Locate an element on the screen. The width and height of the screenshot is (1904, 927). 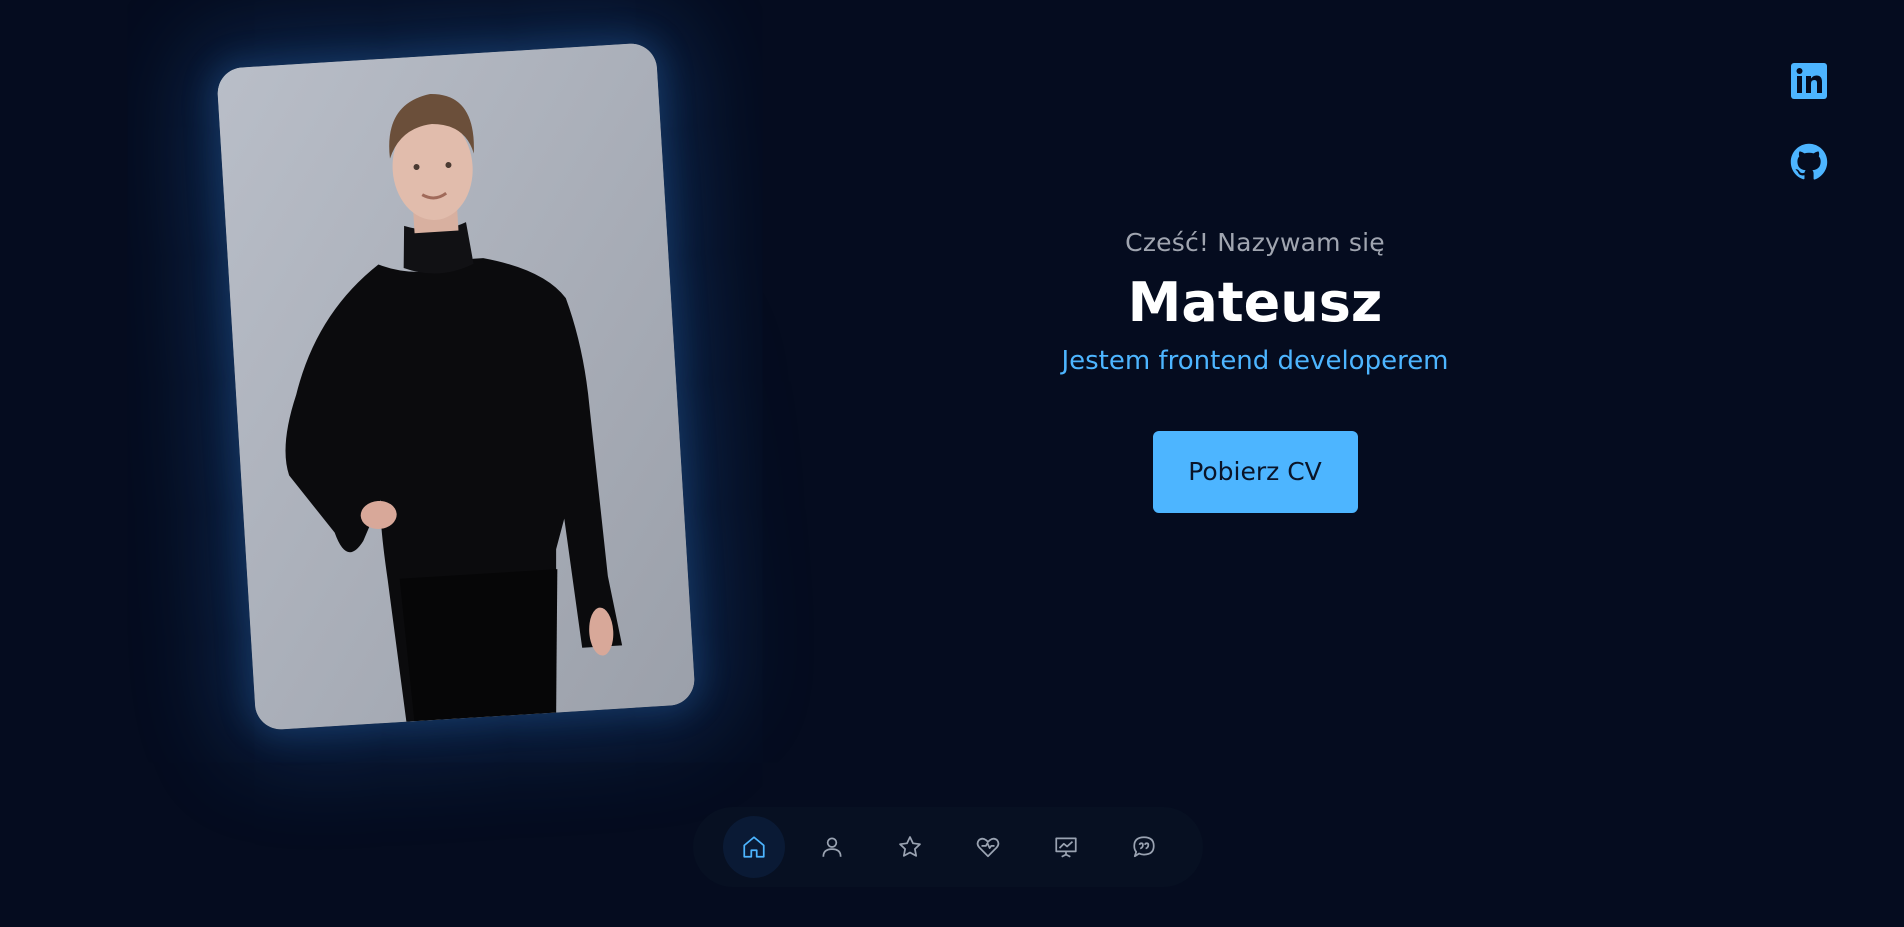
star-icon is located at coordinates (910, 846).